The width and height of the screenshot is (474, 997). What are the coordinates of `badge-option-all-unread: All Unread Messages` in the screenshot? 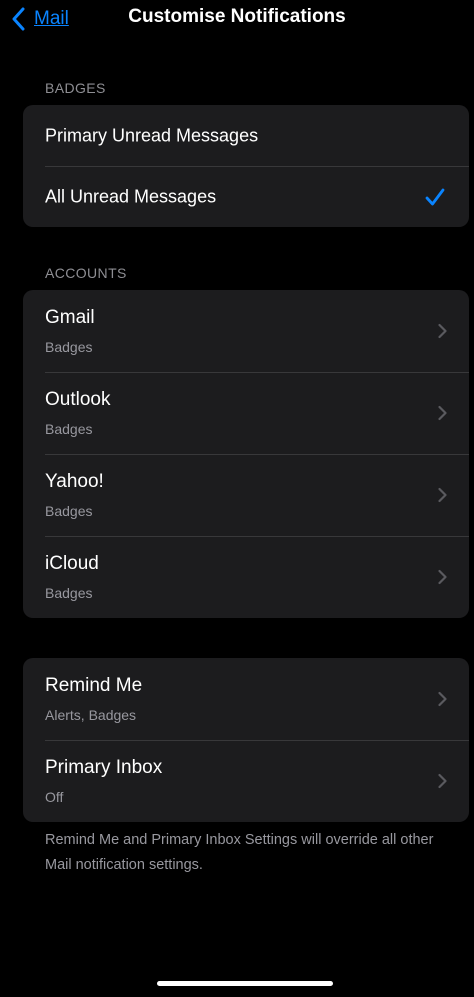 It's located at (246, 196).